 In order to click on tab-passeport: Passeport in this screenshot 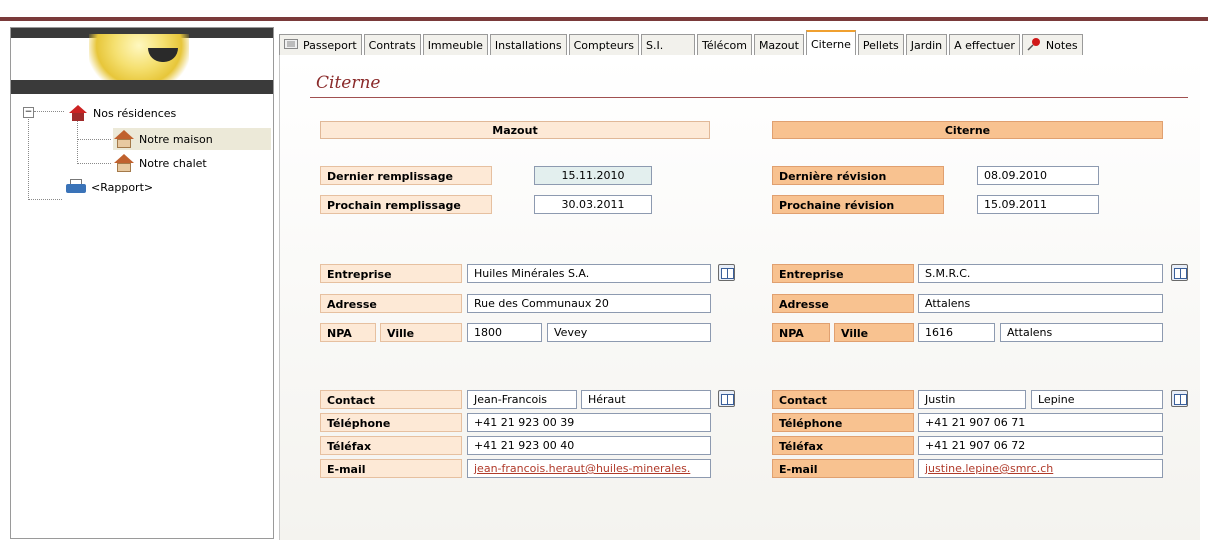, I will do `click(320, 45)`.